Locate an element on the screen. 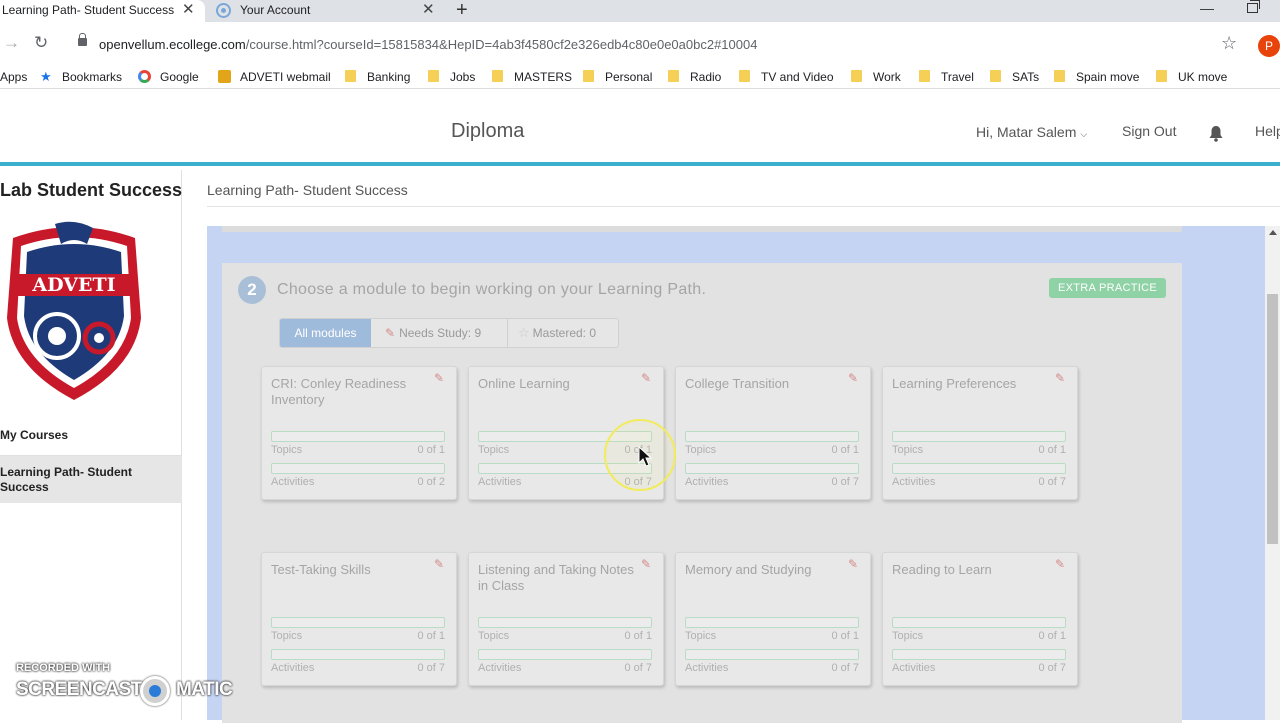 This screenshot has width=1280, height=723. bookmark-star-icon: ☆ is located at coordinates (1229, 43).